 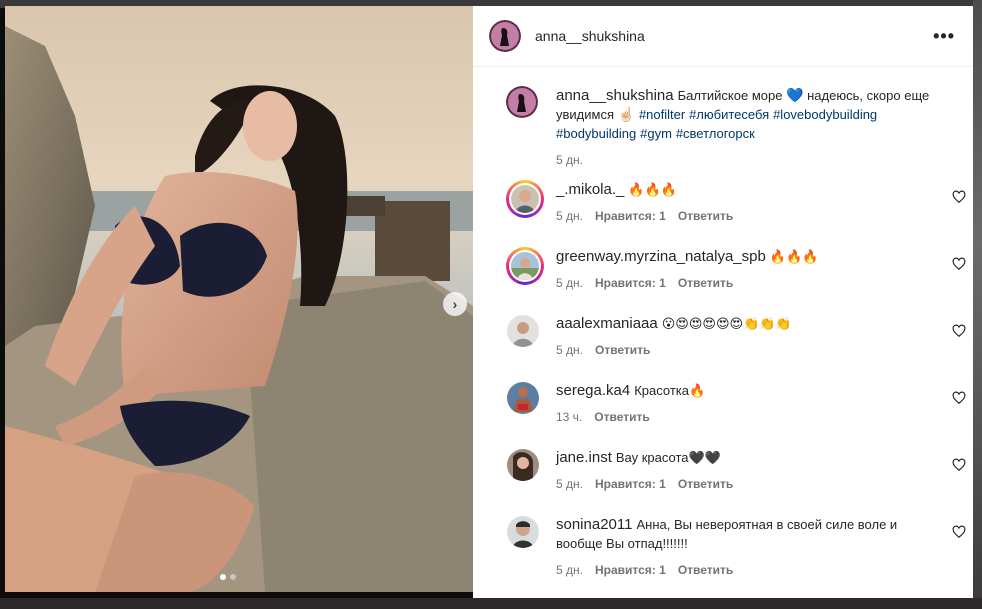 What do you see at coordinates (668, 457) in the screenshot?
I see `comment-text: Вау красота🖤🖤` at bounding box center [668, 457].